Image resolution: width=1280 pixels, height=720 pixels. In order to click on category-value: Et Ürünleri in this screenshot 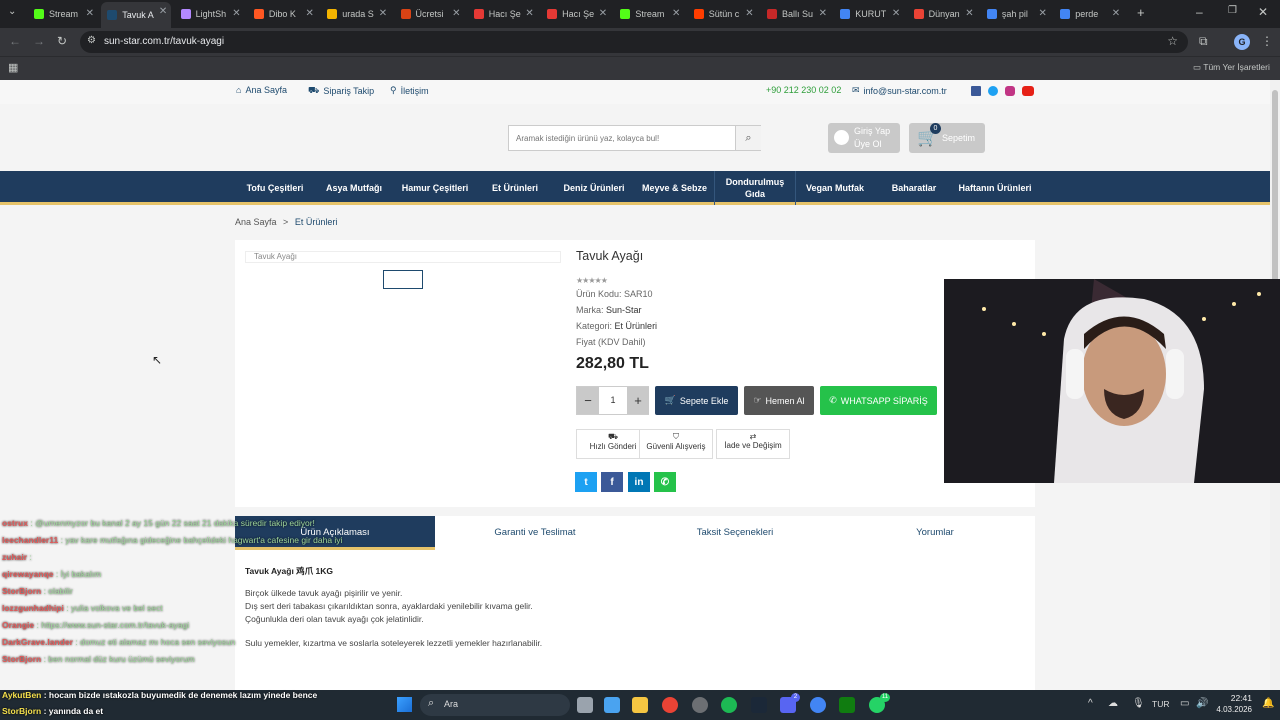, I will do `click(636, 326)`.